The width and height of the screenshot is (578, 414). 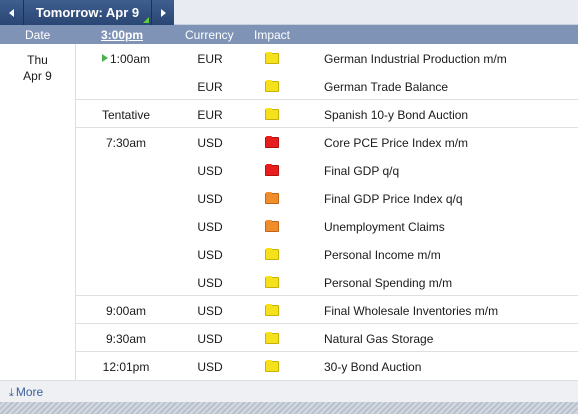 I want to click on header-currency: Currency, so click(x=209, y=35).